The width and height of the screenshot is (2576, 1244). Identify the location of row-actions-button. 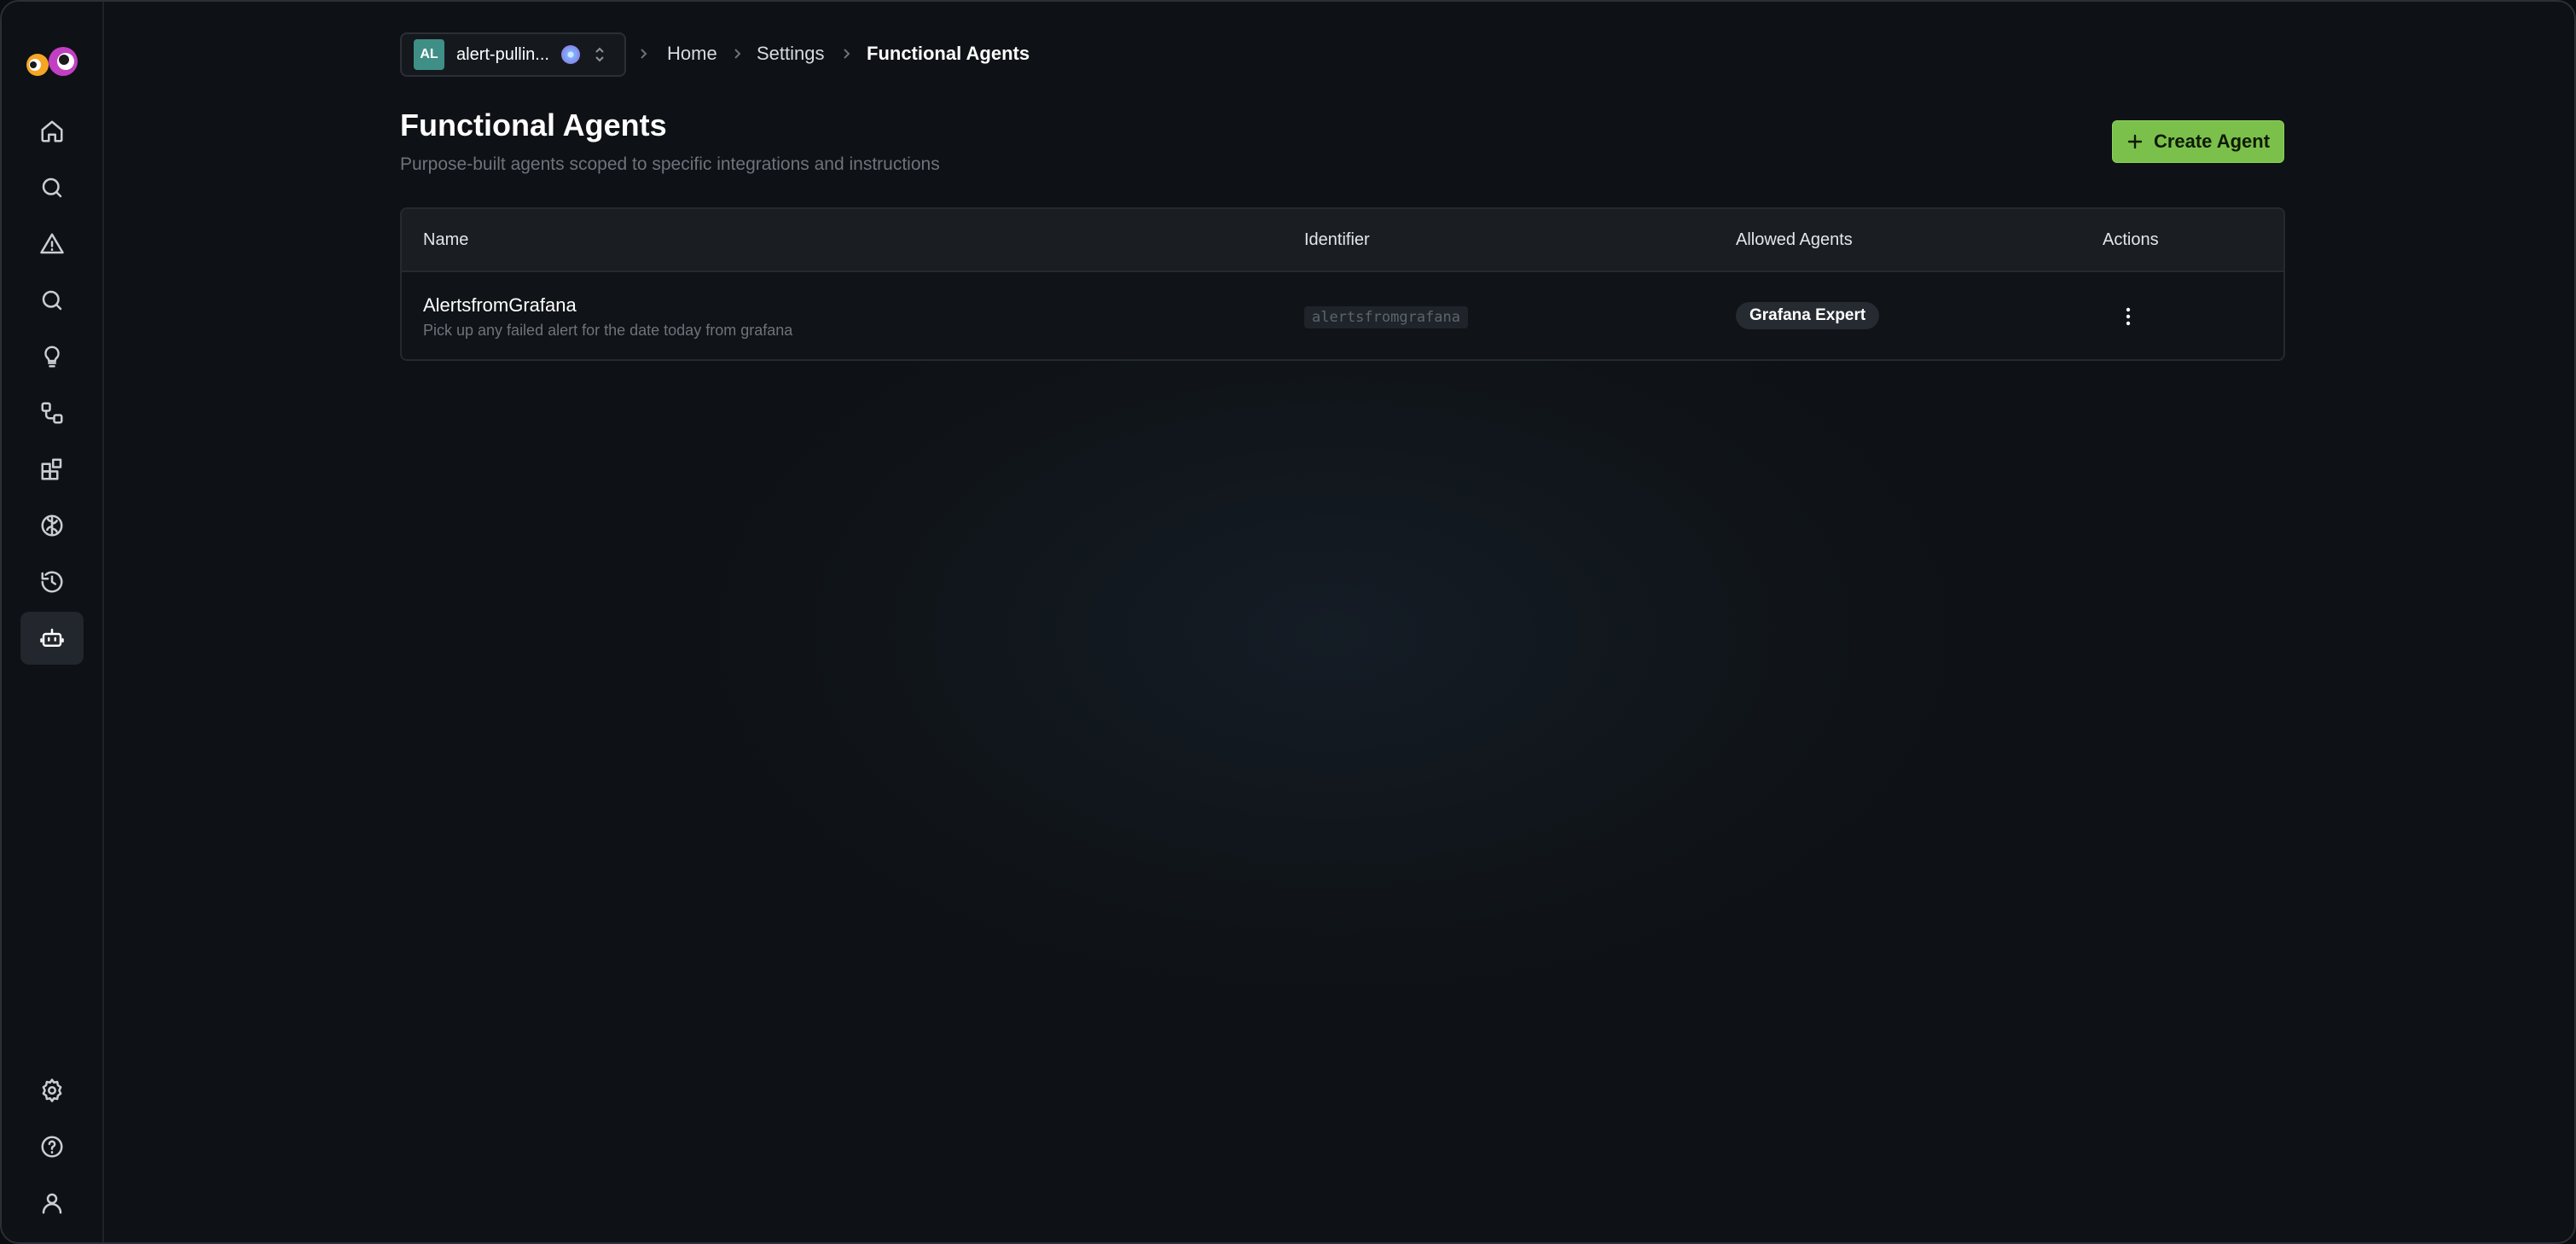
(2128, 316).